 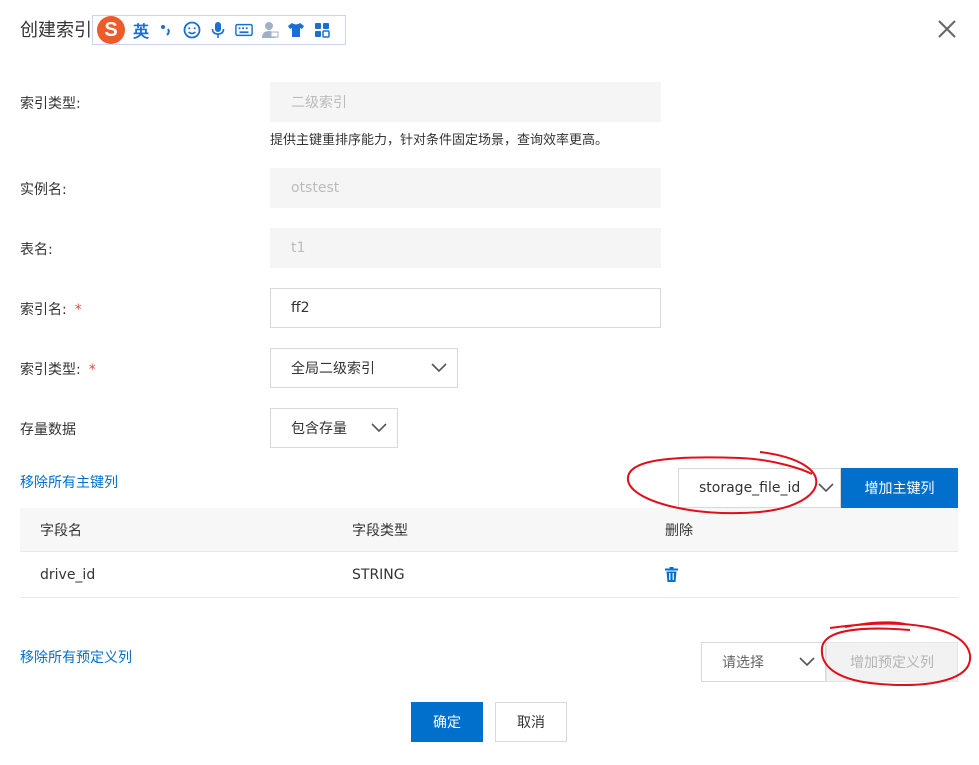 What do you see at coordinates (322, 30) in the screenshot?
I see `apps-icon` at bounding box center [322, 30].